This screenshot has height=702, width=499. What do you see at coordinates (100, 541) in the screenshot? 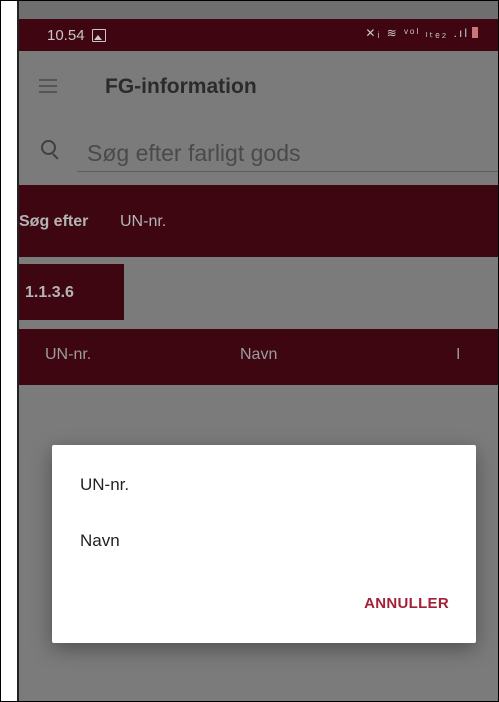
I see `dialog-option-navn: Navn` at bounding box center [100, 541].